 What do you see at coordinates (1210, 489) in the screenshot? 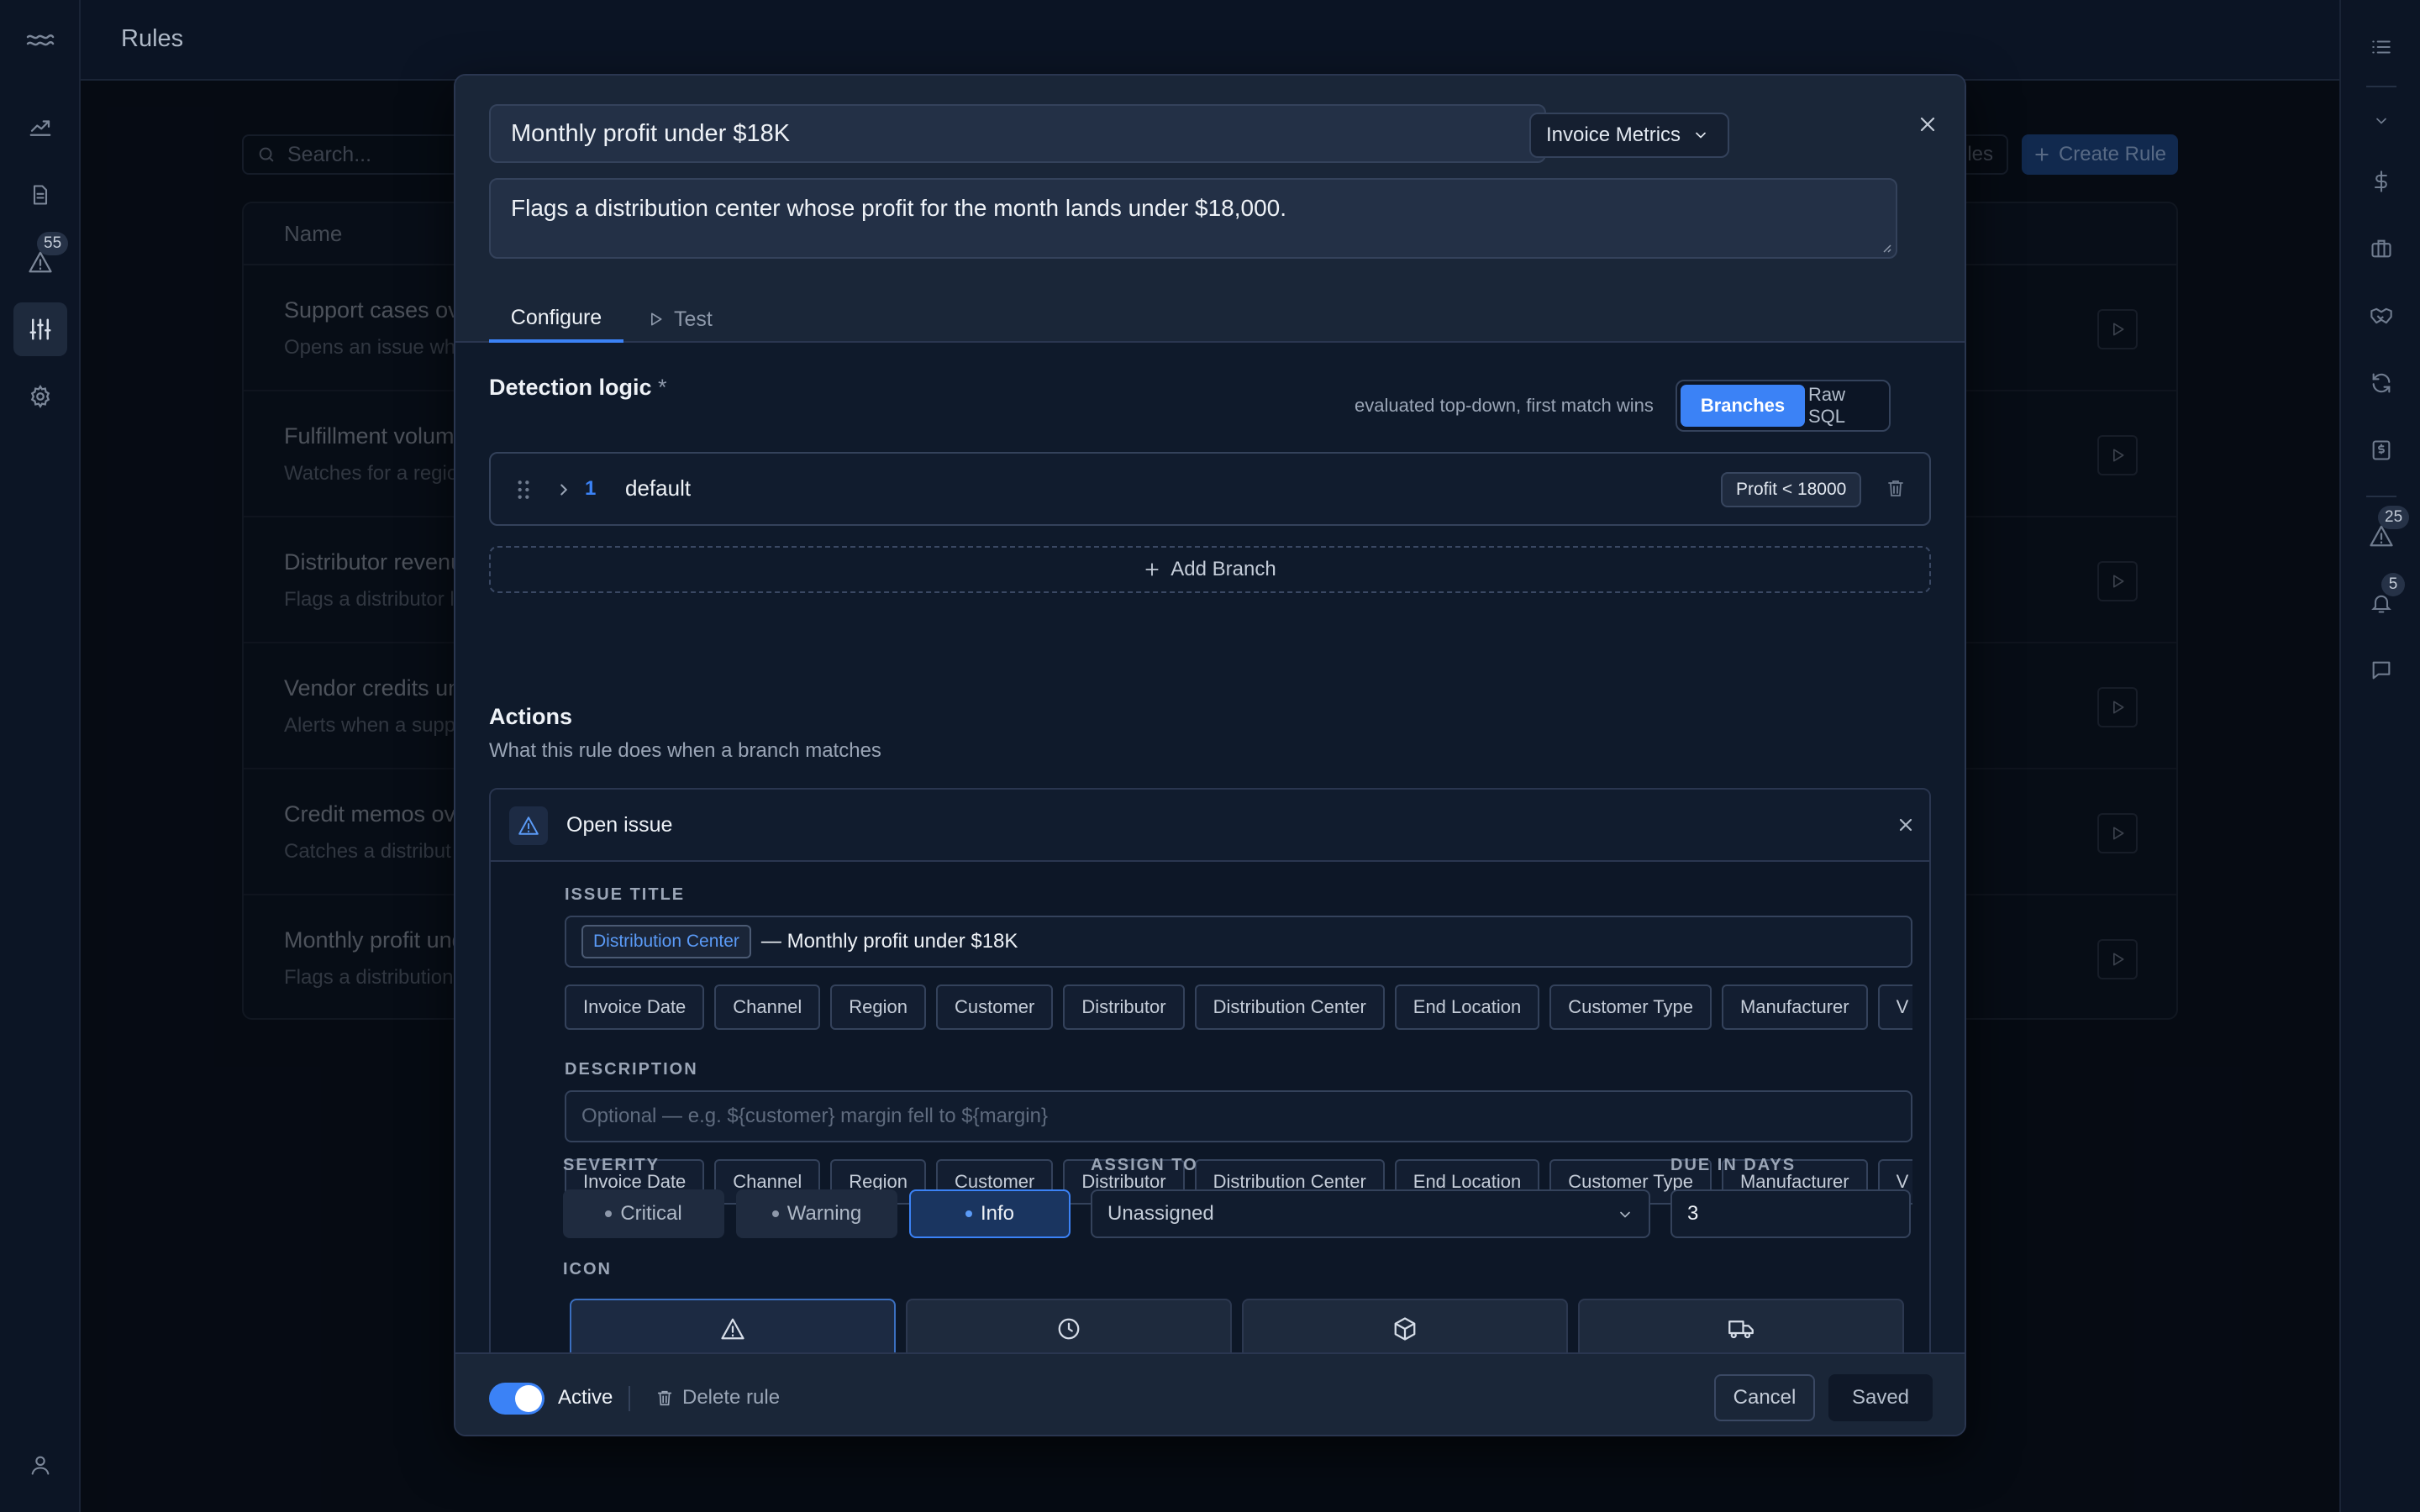
I see `branch-row: 1 default Profit < 18000` at bounding box center [1210, 489].